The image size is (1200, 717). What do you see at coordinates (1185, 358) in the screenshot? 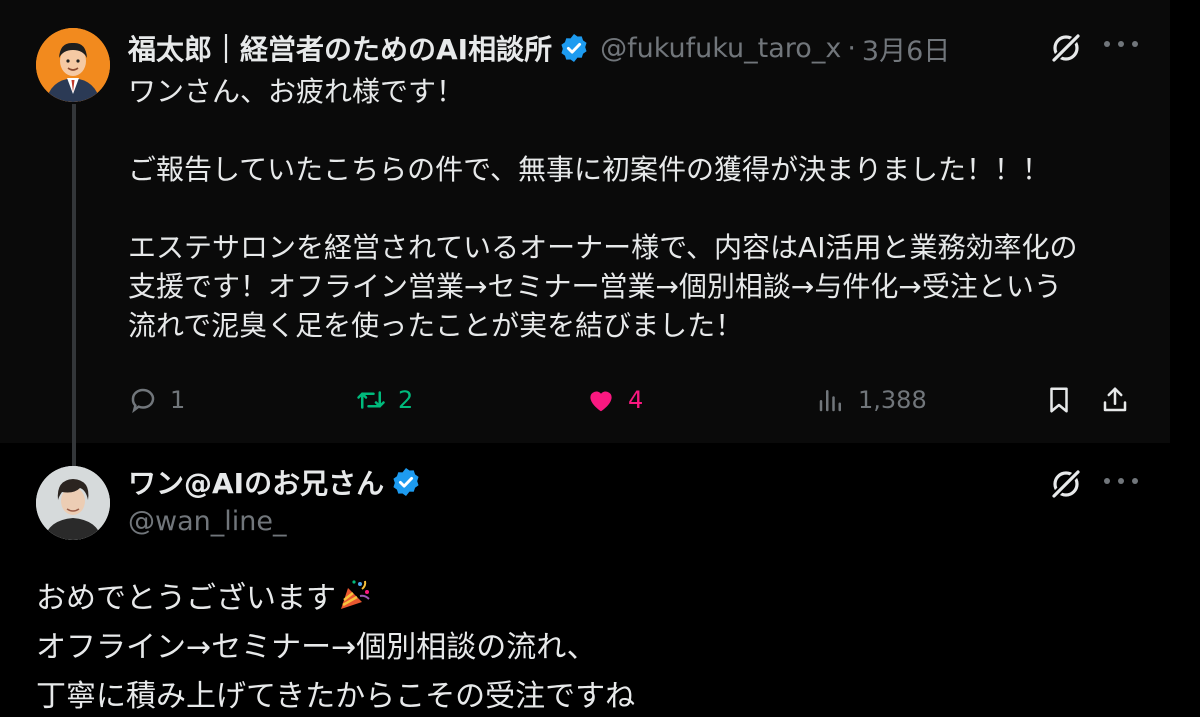
I see `page-edge` at bounding box center [1185, 358].